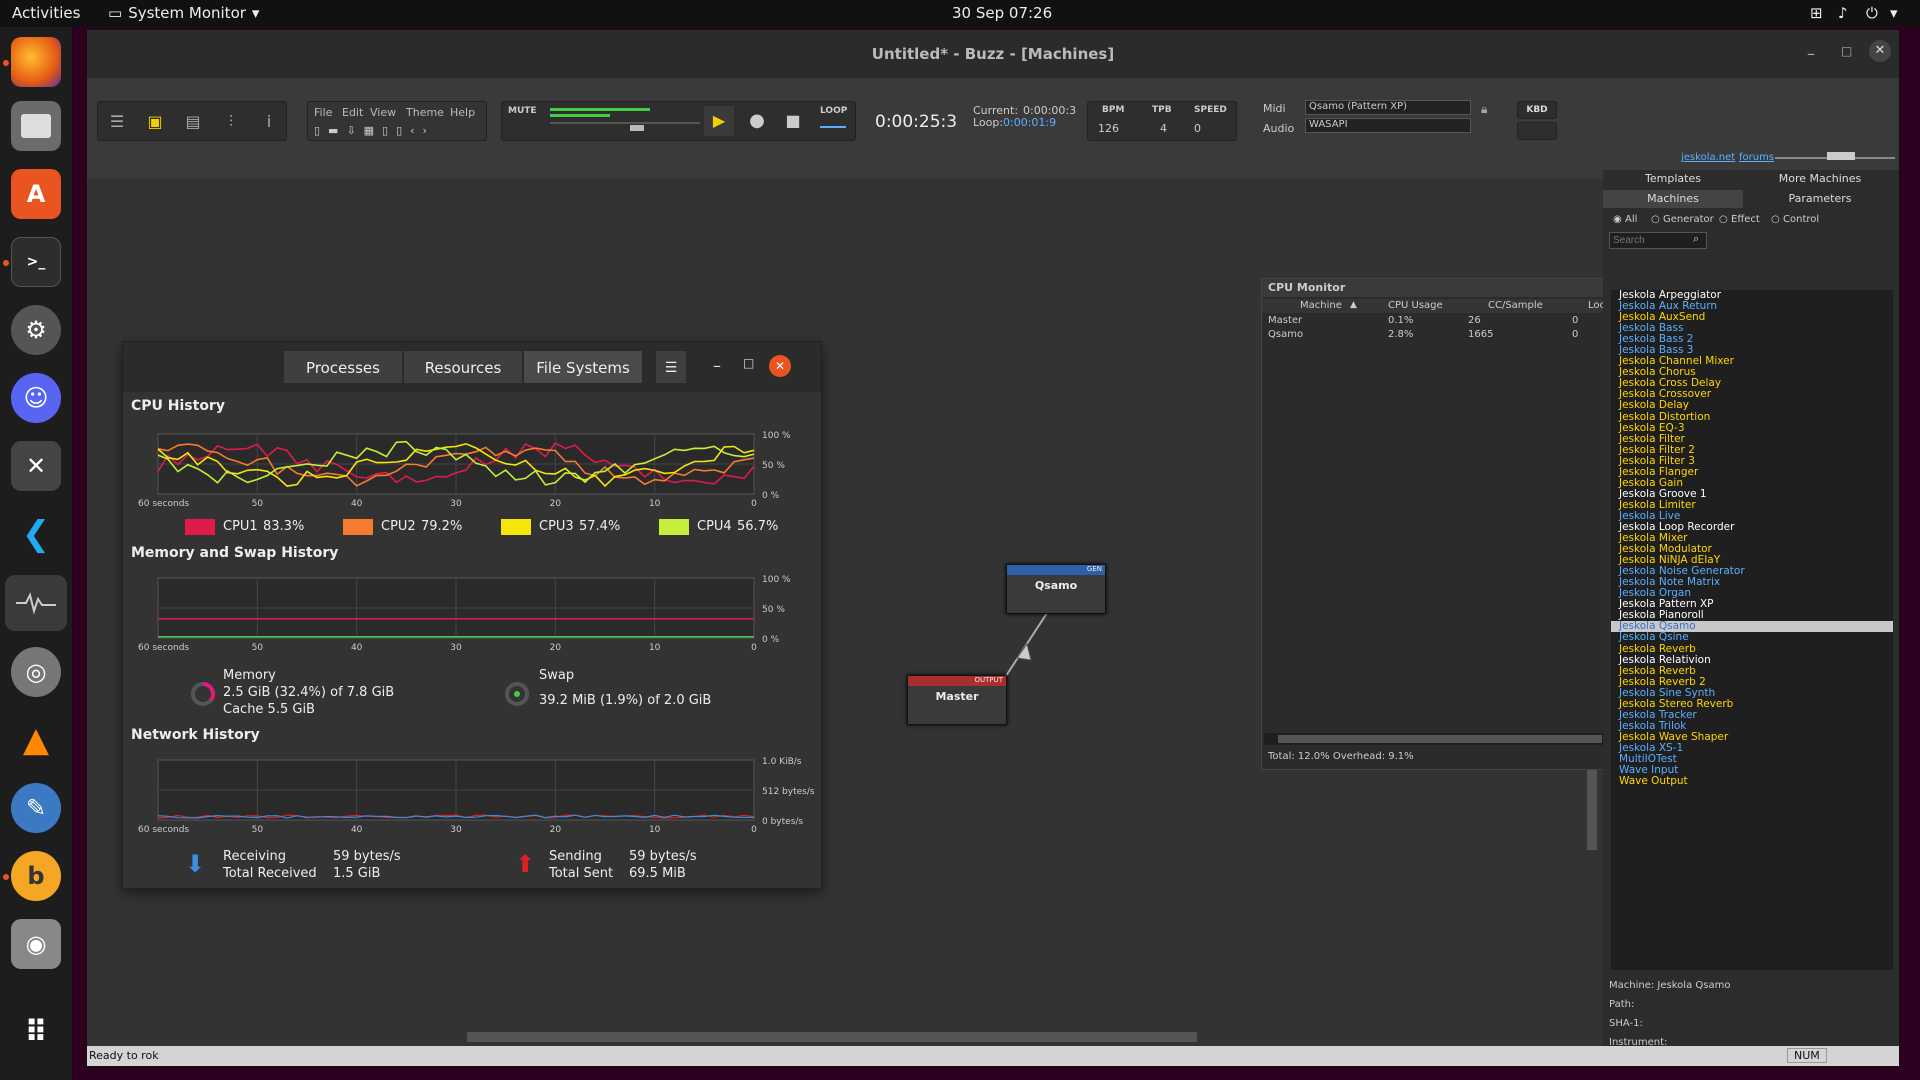 This screenshot has height=1080, width=1920. Describe the element at coordinates (625, 700) in the screenshot. I see `swap-usage: 39.2 MiB (1.9%) of 2.0 GiB` at that location.